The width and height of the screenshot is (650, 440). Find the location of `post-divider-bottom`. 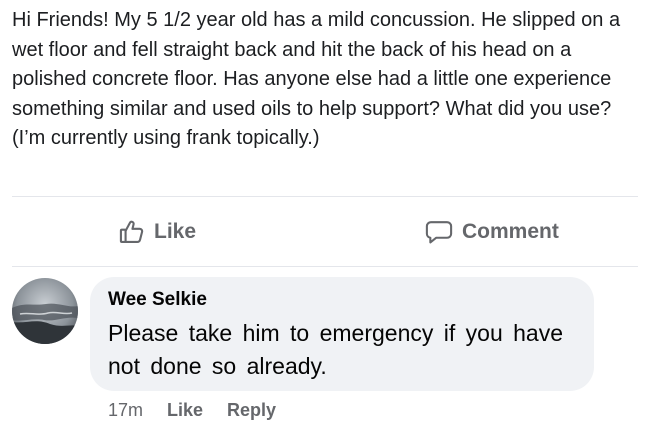

post-divider-bottom is located at coordinates (325, 266).